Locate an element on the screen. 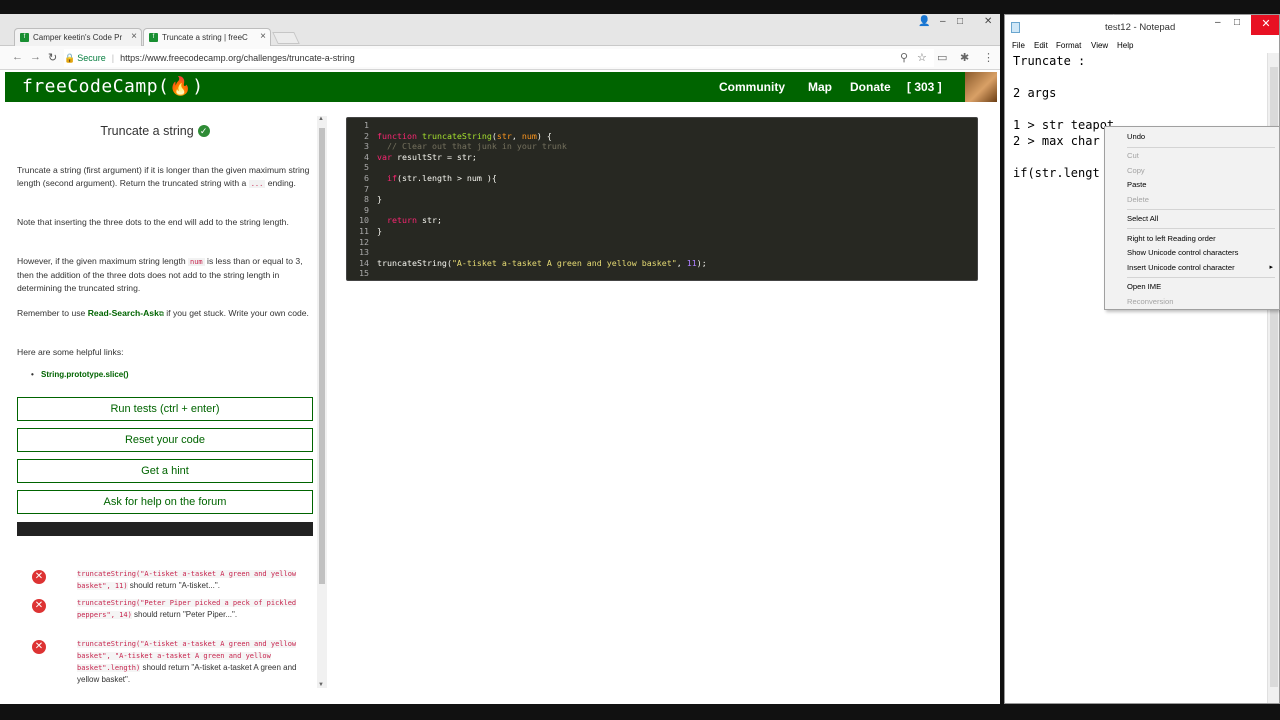 Image resolution: width=1280 pixels, height=720 pixels. menu-item-open-ime: Open IME is located at coordinates (1144, 286).